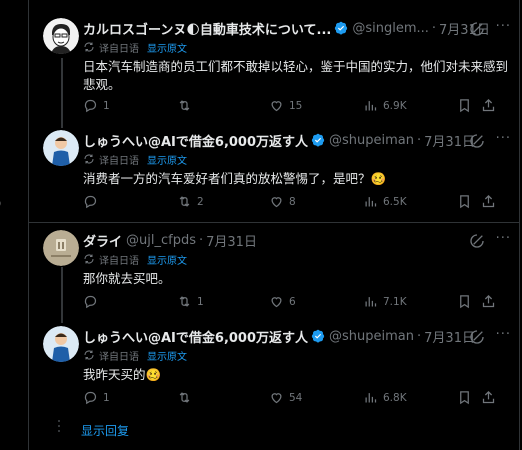 Image resolution: width=522 pixels, height=450 pixels. Describe the element at coordinates (105, 430) in the screenshot. I see `show-replies-link: 显示回复` at that location.